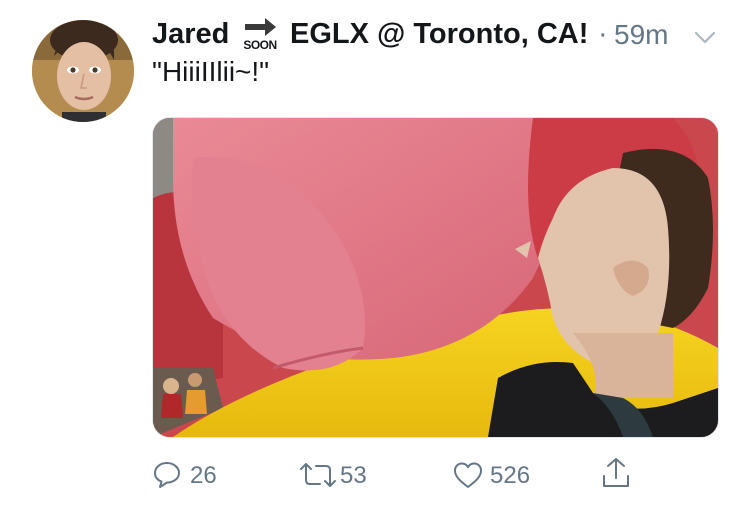  What do you see at coordinates (705, 37) in the screenshot?
I see `chevron-down-icon` at bounding box center [705, 37].